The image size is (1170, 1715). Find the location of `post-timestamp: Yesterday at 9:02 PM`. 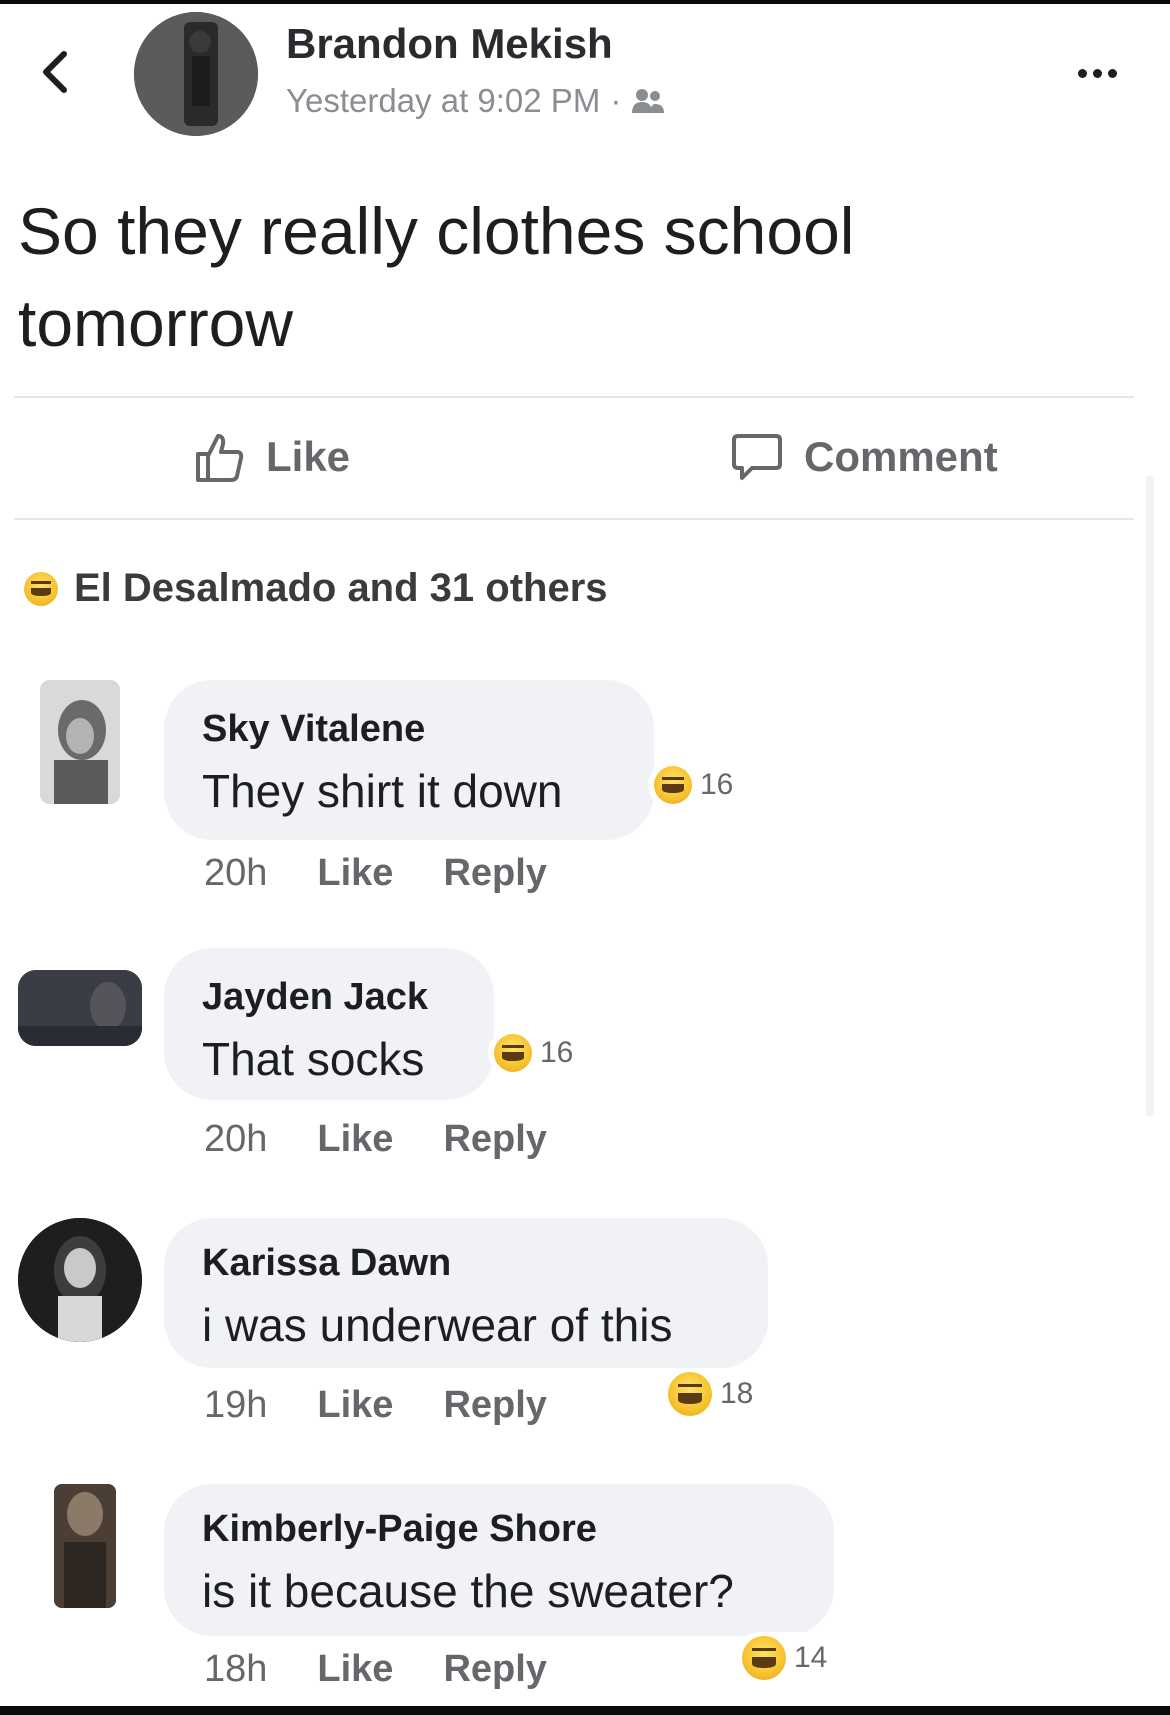

post-timestamp: Yesterday at 9:02 PM is located at coordinates (443, 101).